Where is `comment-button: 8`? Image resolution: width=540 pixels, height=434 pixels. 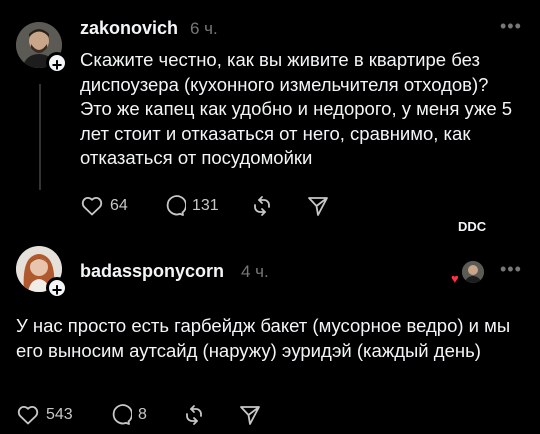
comment-button: 8 is located at coordinates (127, 415).